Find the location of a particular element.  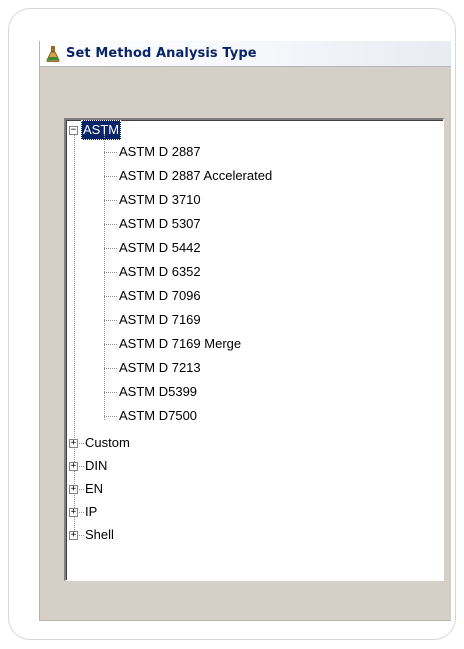

tree-node-label: ASTM D 7169 Merge is located at coordinates (180, 343).